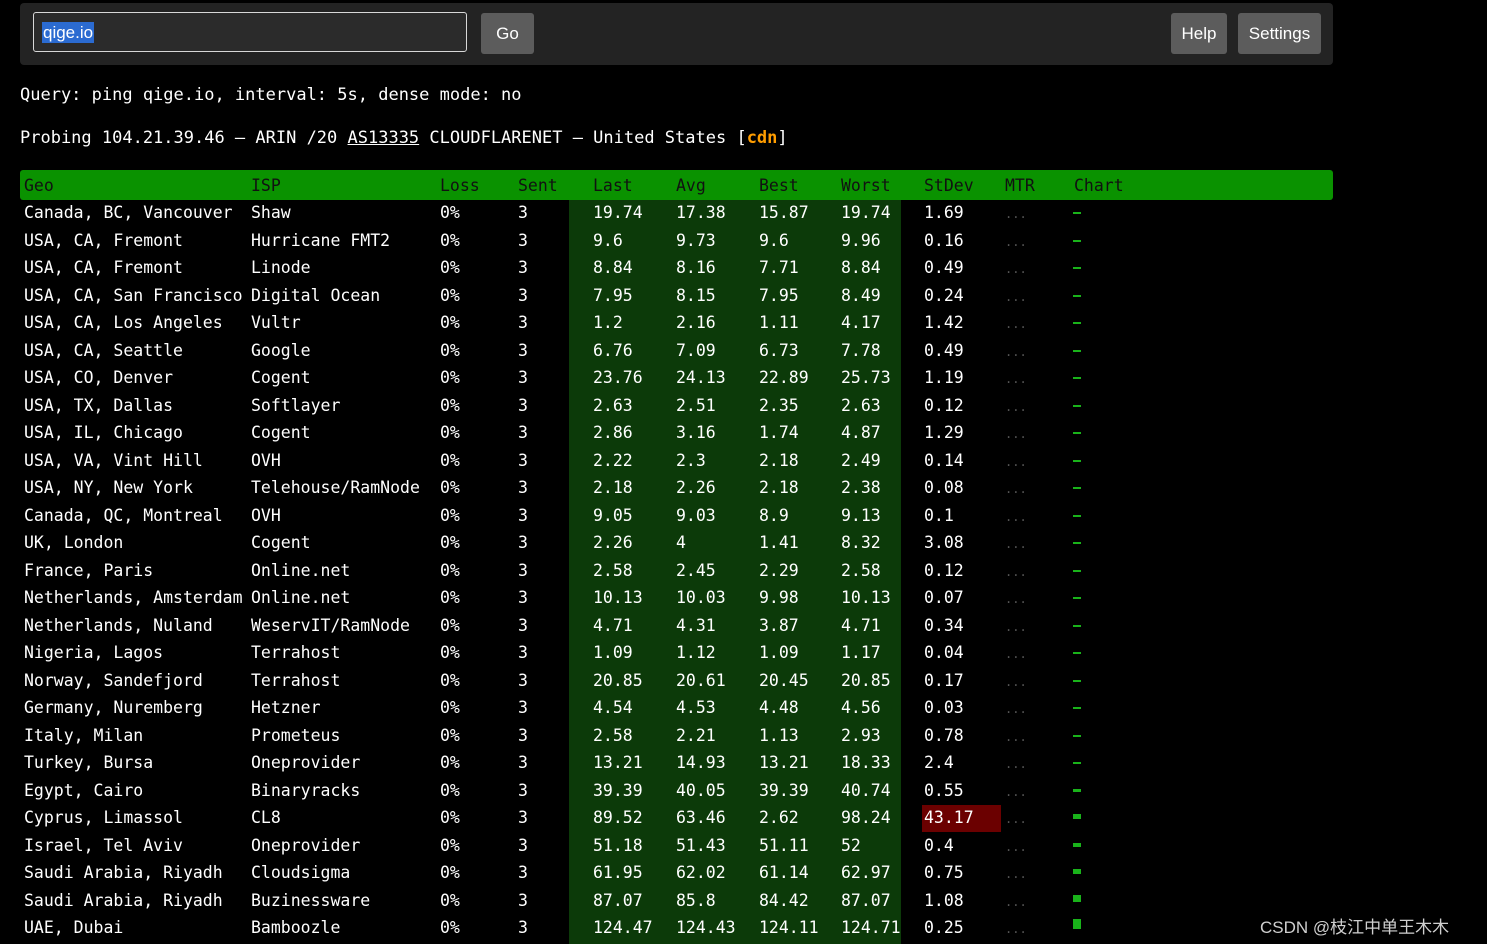  Describe the element at coordinates (861, 625) in the screenshot. I see `cell-worst: 4.71` at that location.